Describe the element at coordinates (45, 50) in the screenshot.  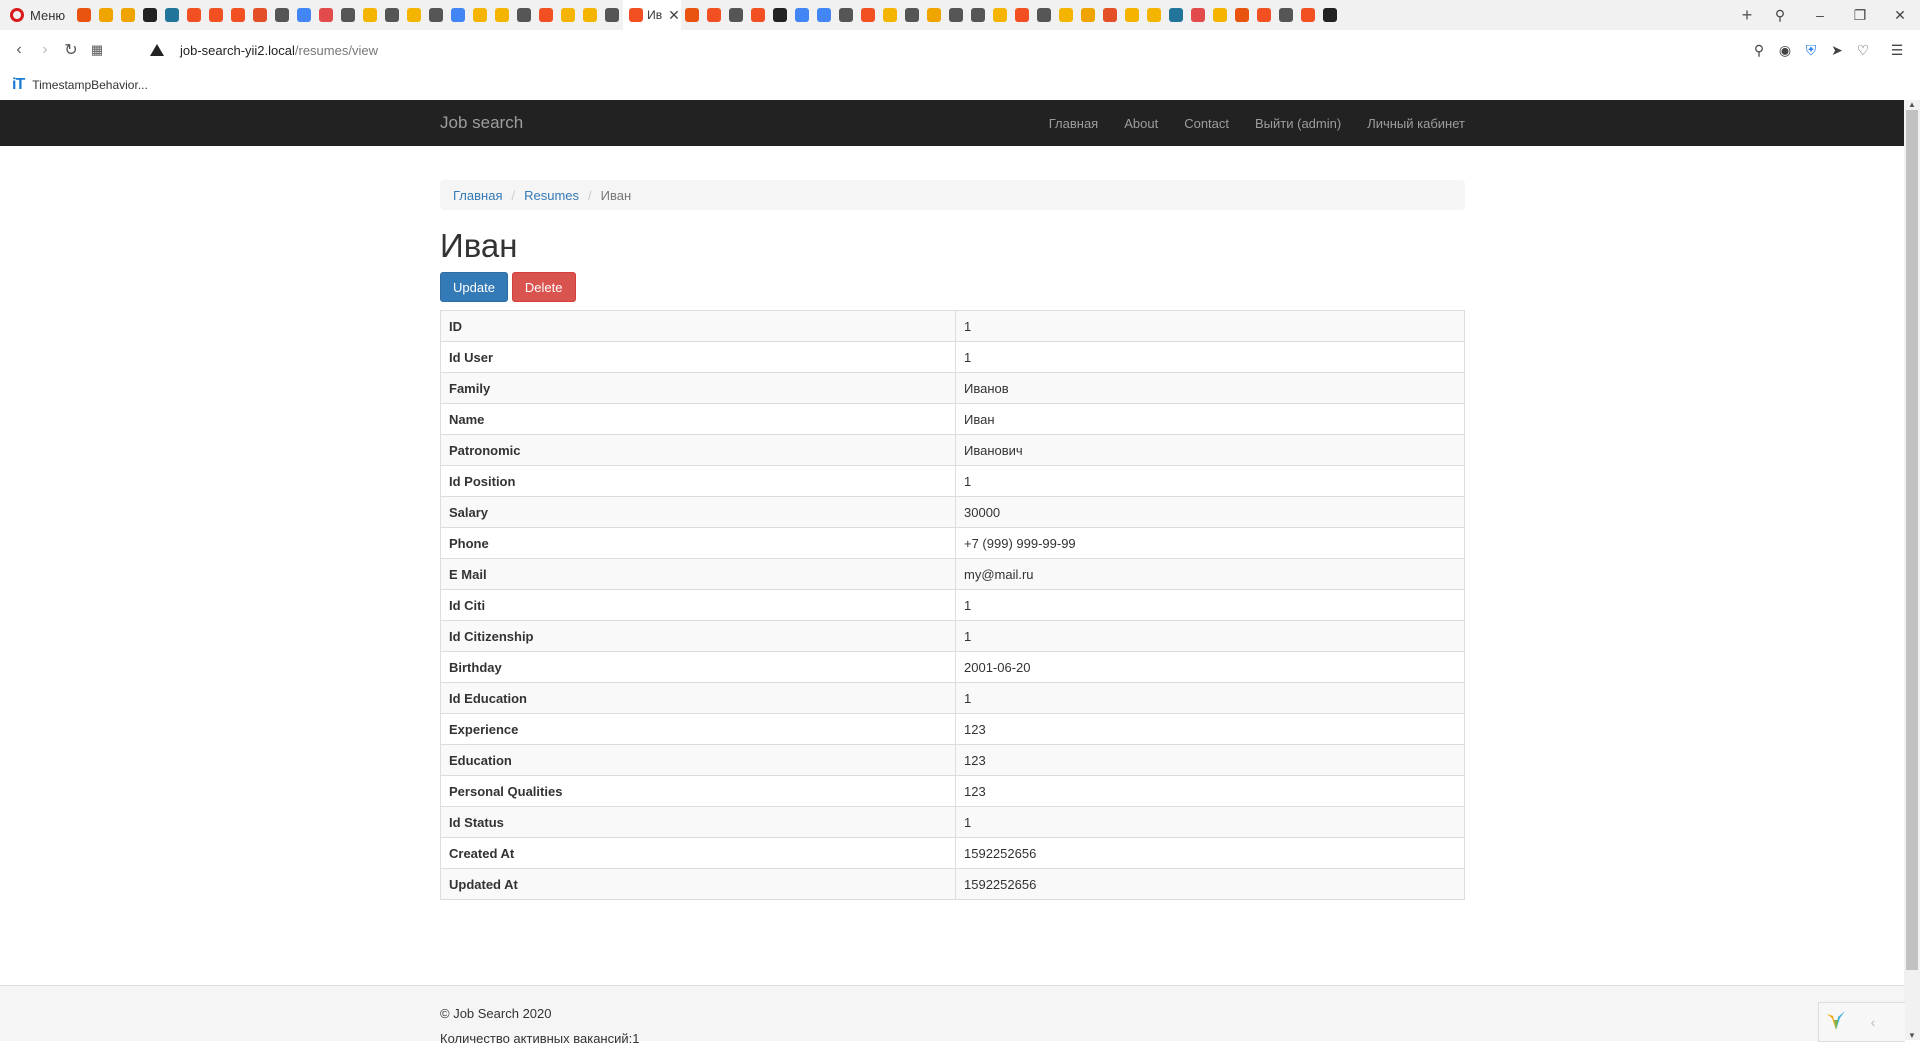
I see `forward-icon: ›` at that location.